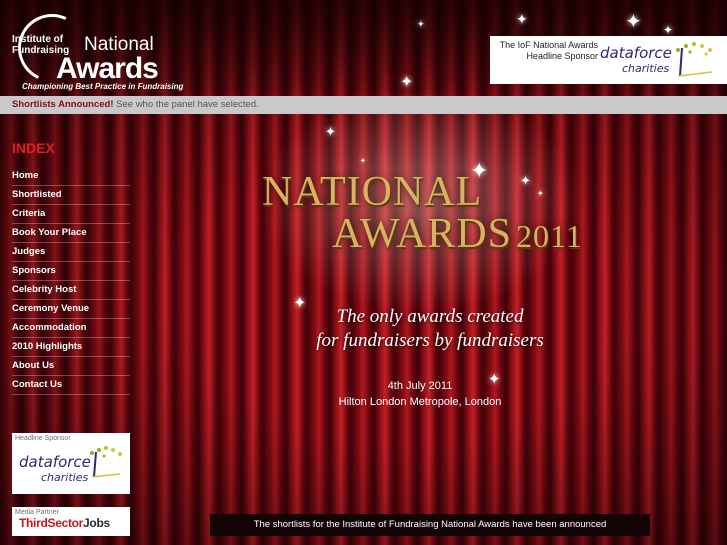 This screenshot has height=545, width=727. I want to click on sponsor-text-line2: Headline Sponsor, so click(562, 56).